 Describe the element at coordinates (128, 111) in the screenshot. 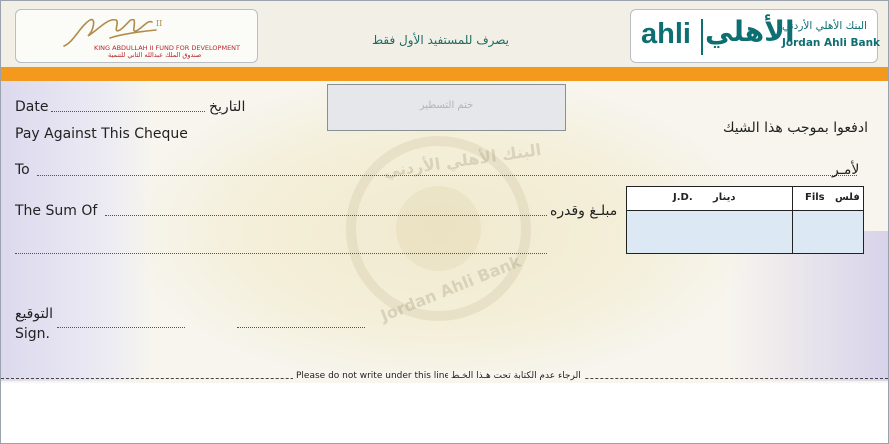

I see `date-line` at that location.